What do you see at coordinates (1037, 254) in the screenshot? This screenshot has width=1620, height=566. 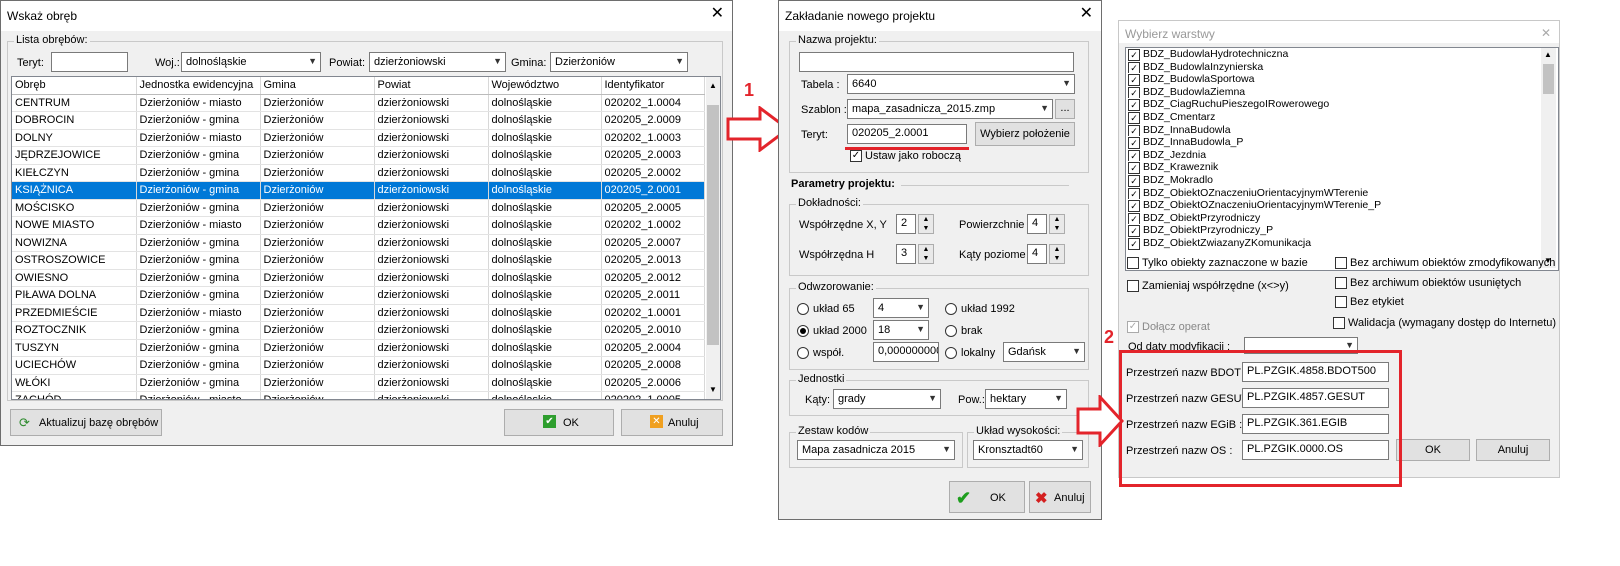 I see `katy-poziome-input: 4` at bounding box center [1037, 254].